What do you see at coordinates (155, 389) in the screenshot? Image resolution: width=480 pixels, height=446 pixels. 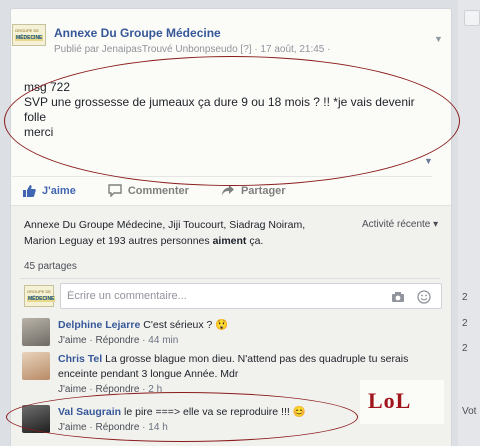 I see `comment-time: 2 h` at bounding box center [155, 389].